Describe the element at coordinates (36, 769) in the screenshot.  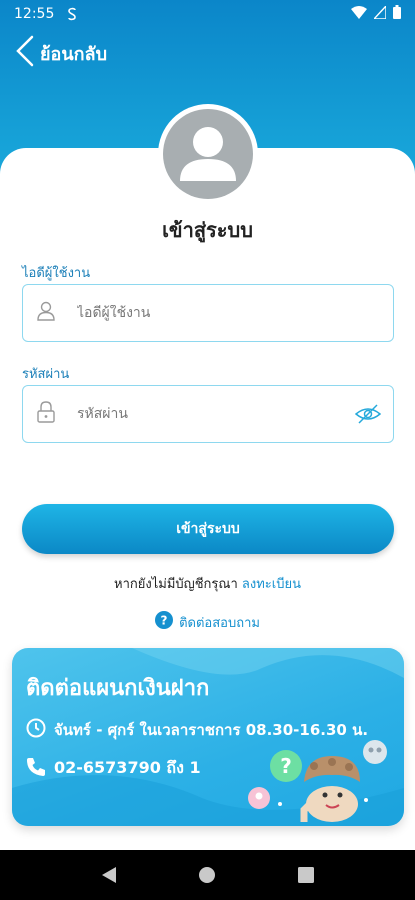
I see `phone-icon` at that location.